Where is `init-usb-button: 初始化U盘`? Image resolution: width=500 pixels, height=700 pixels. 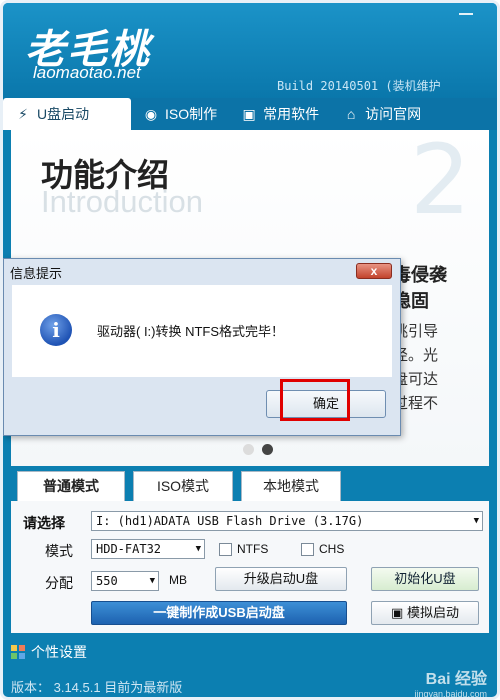
init-usb-button: 初始化U盘 is located at coordinates (425, 579).